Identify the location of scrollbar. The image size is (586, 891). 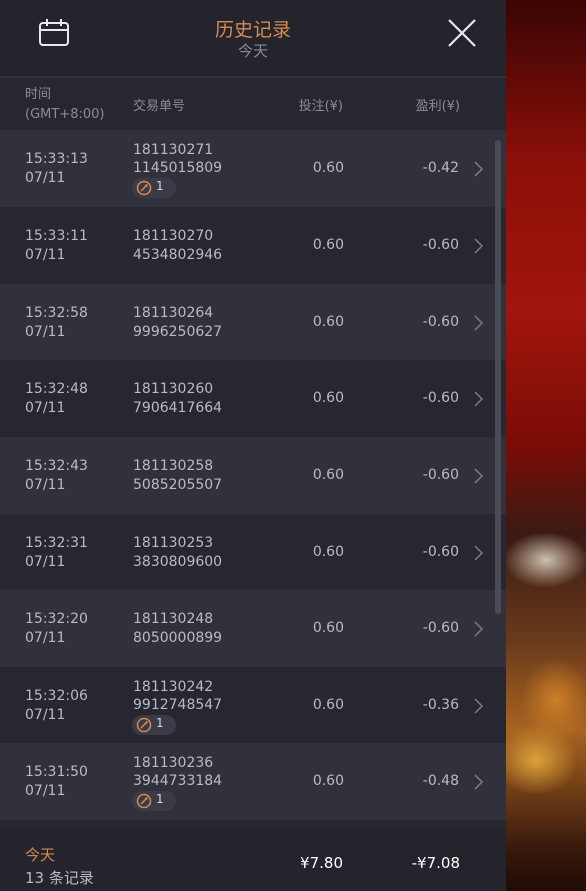
(498, 377).